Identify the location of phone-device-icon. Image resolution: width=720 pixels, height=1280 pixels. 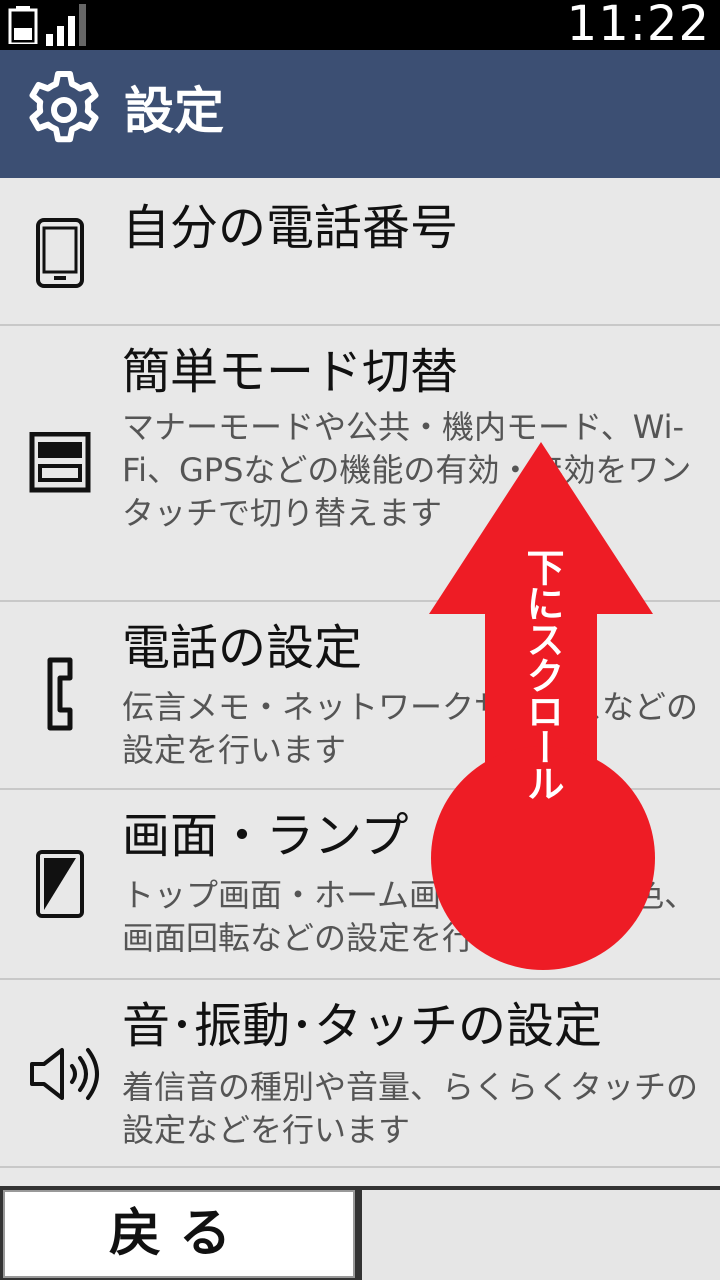
(60, 253).